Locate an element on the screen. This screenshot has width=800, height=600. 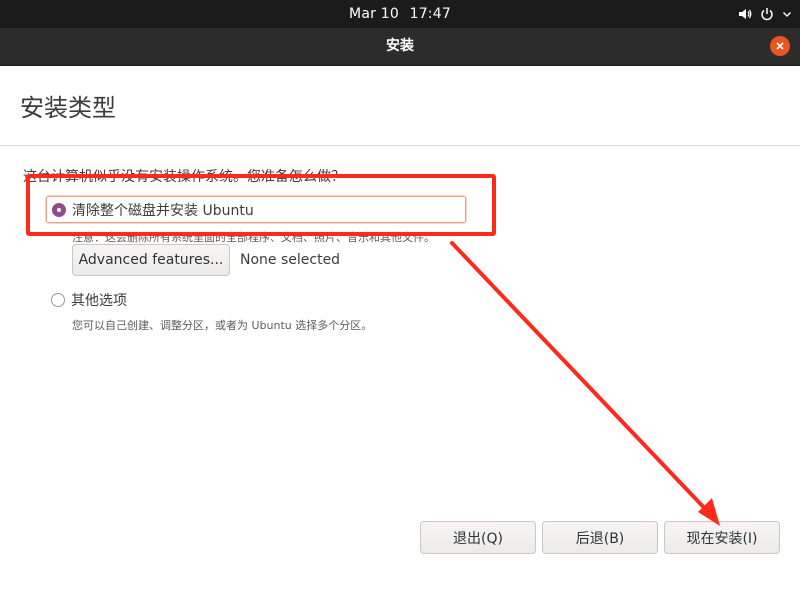
something-else-option: 其他选项 is located at coordinates (89, 300).